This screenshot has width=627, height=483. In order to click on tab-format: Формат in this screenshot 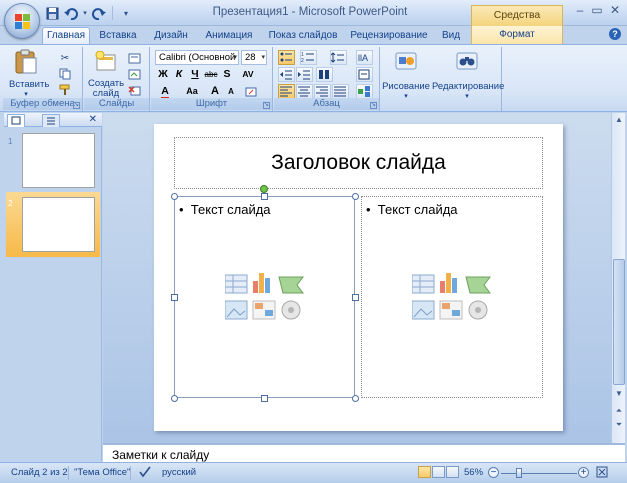, I will do `click(517, 35)`.